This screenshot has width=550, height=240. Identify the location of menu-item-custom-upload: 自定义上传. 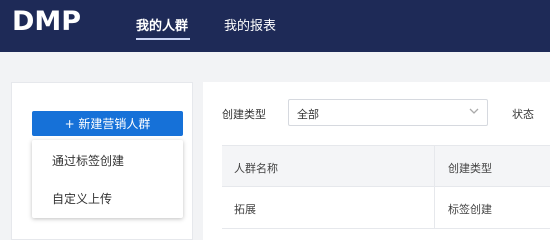
(82, 198).